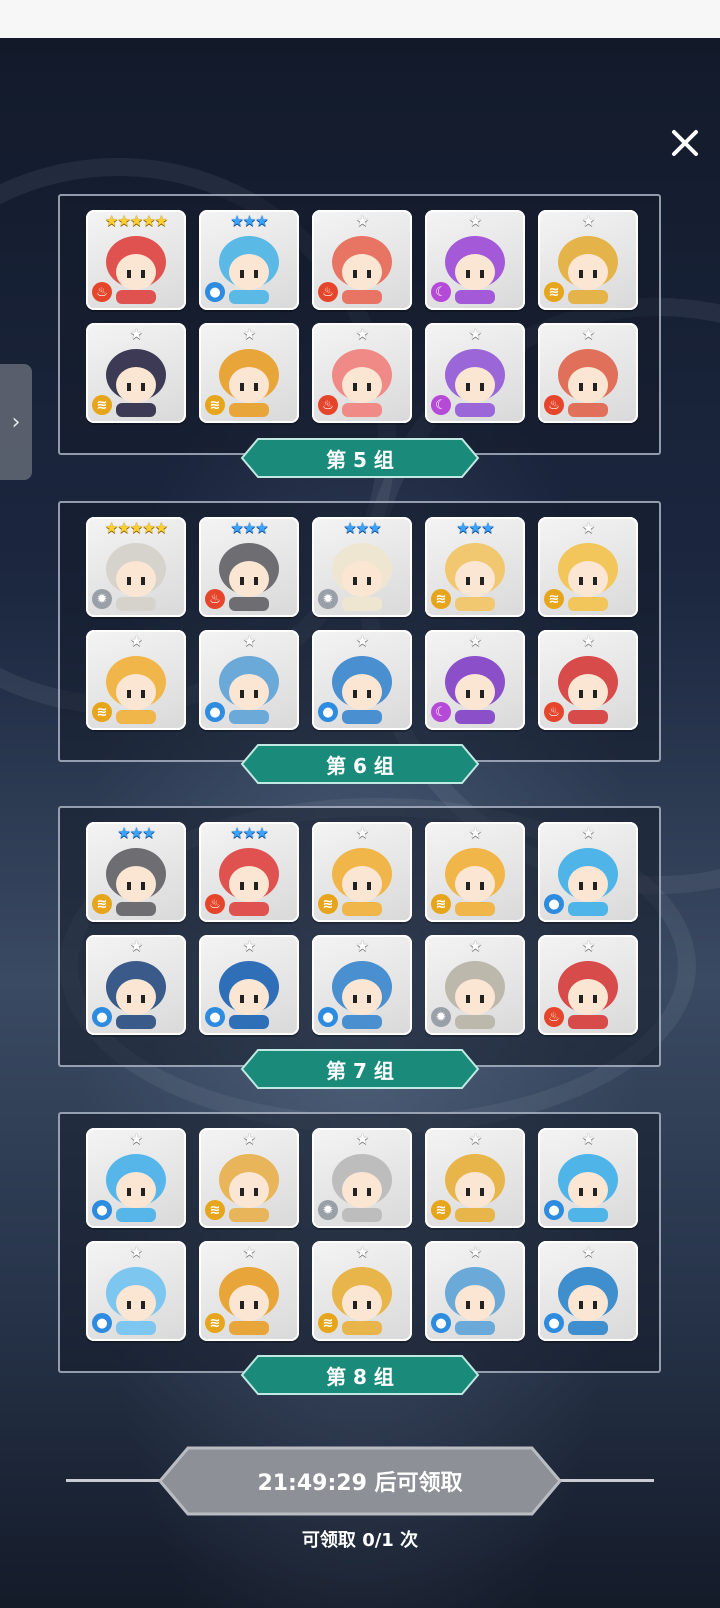 The image size is (720, 1608). Describe the element at coordinates (360, 1483) in the screenshot. I see `claim-button-label: 21:49:29 后可领取` at that location.